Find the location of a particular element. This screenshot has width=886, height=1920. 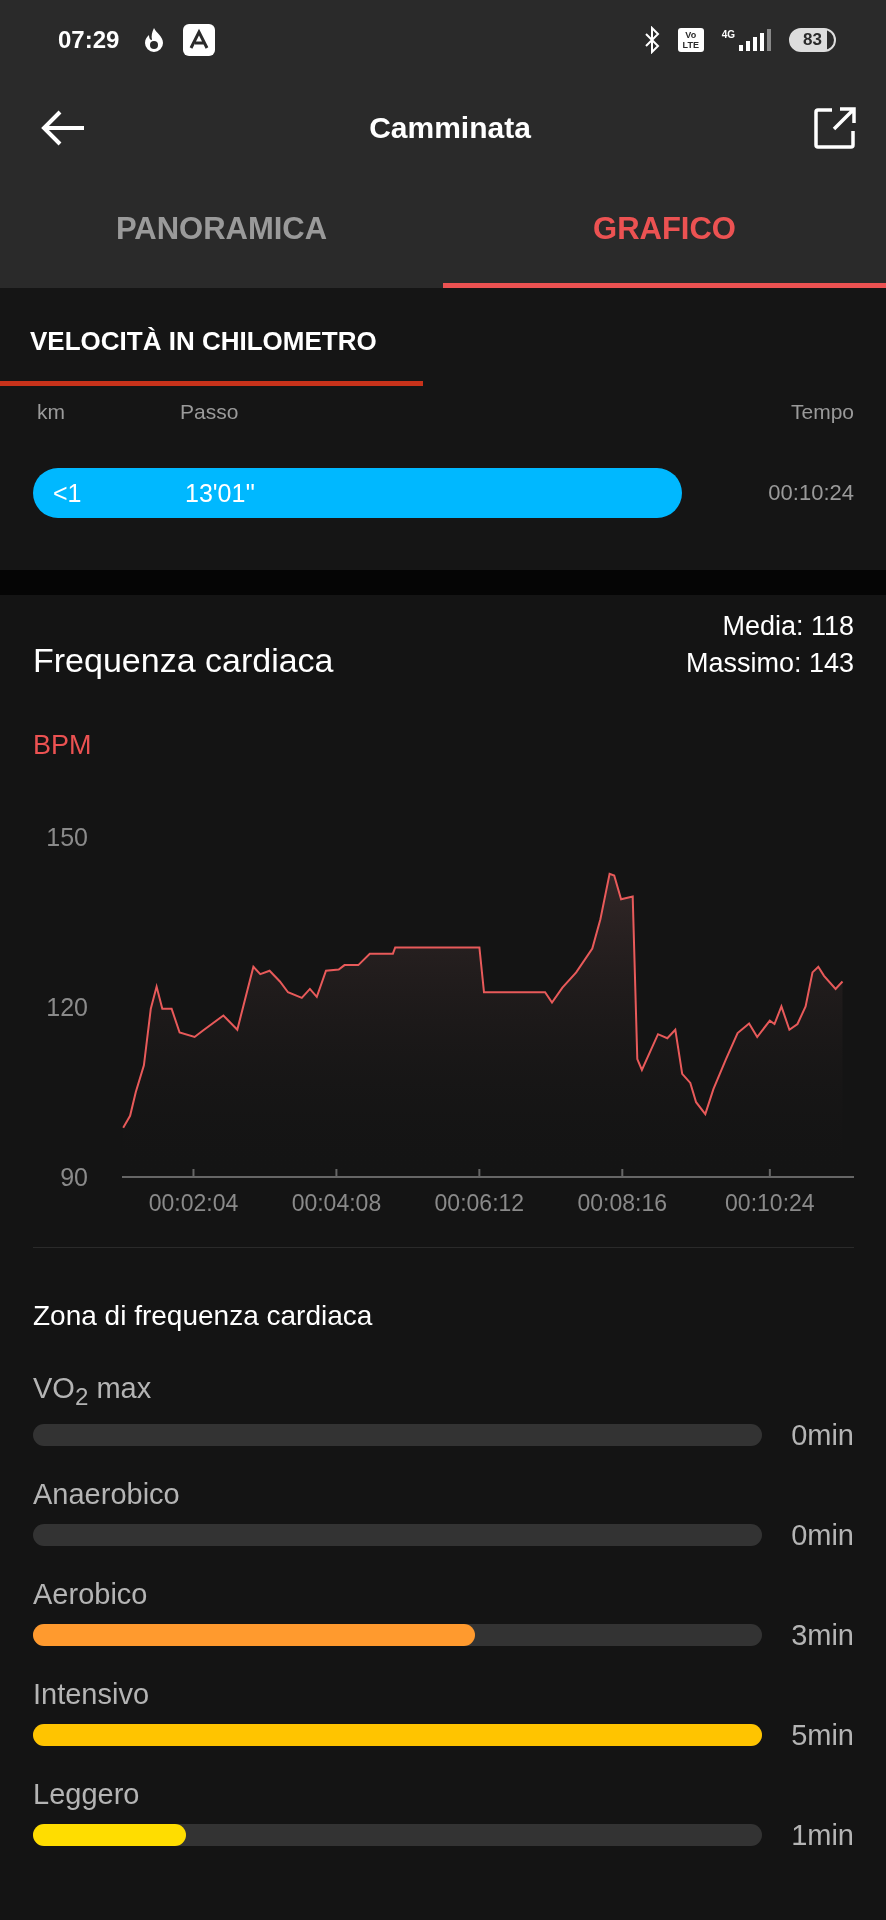

time-value: 00:10:24 is located at coordinates (811, 493).